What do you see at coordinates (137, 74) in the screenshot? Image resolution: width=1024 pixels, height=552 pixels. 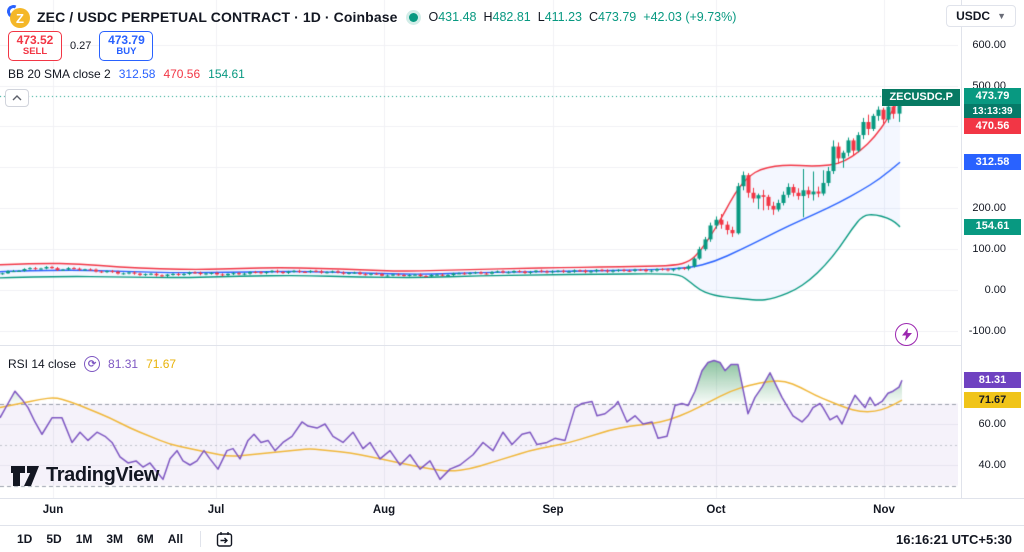 I see `bb-basis-value: 312.58` at bounding box center [137, 74].